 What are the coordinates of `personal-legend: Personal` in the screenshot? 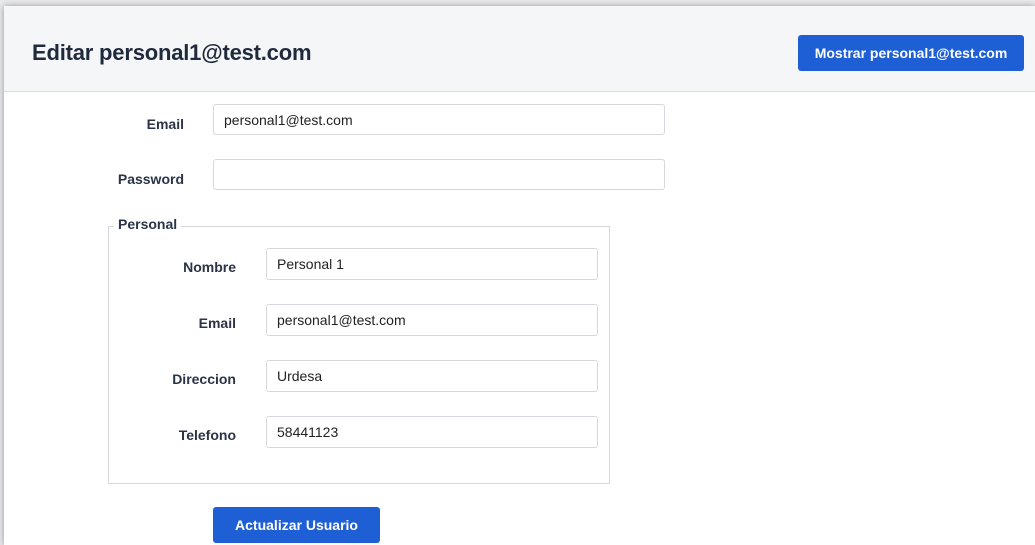 It's located at (148, 224).